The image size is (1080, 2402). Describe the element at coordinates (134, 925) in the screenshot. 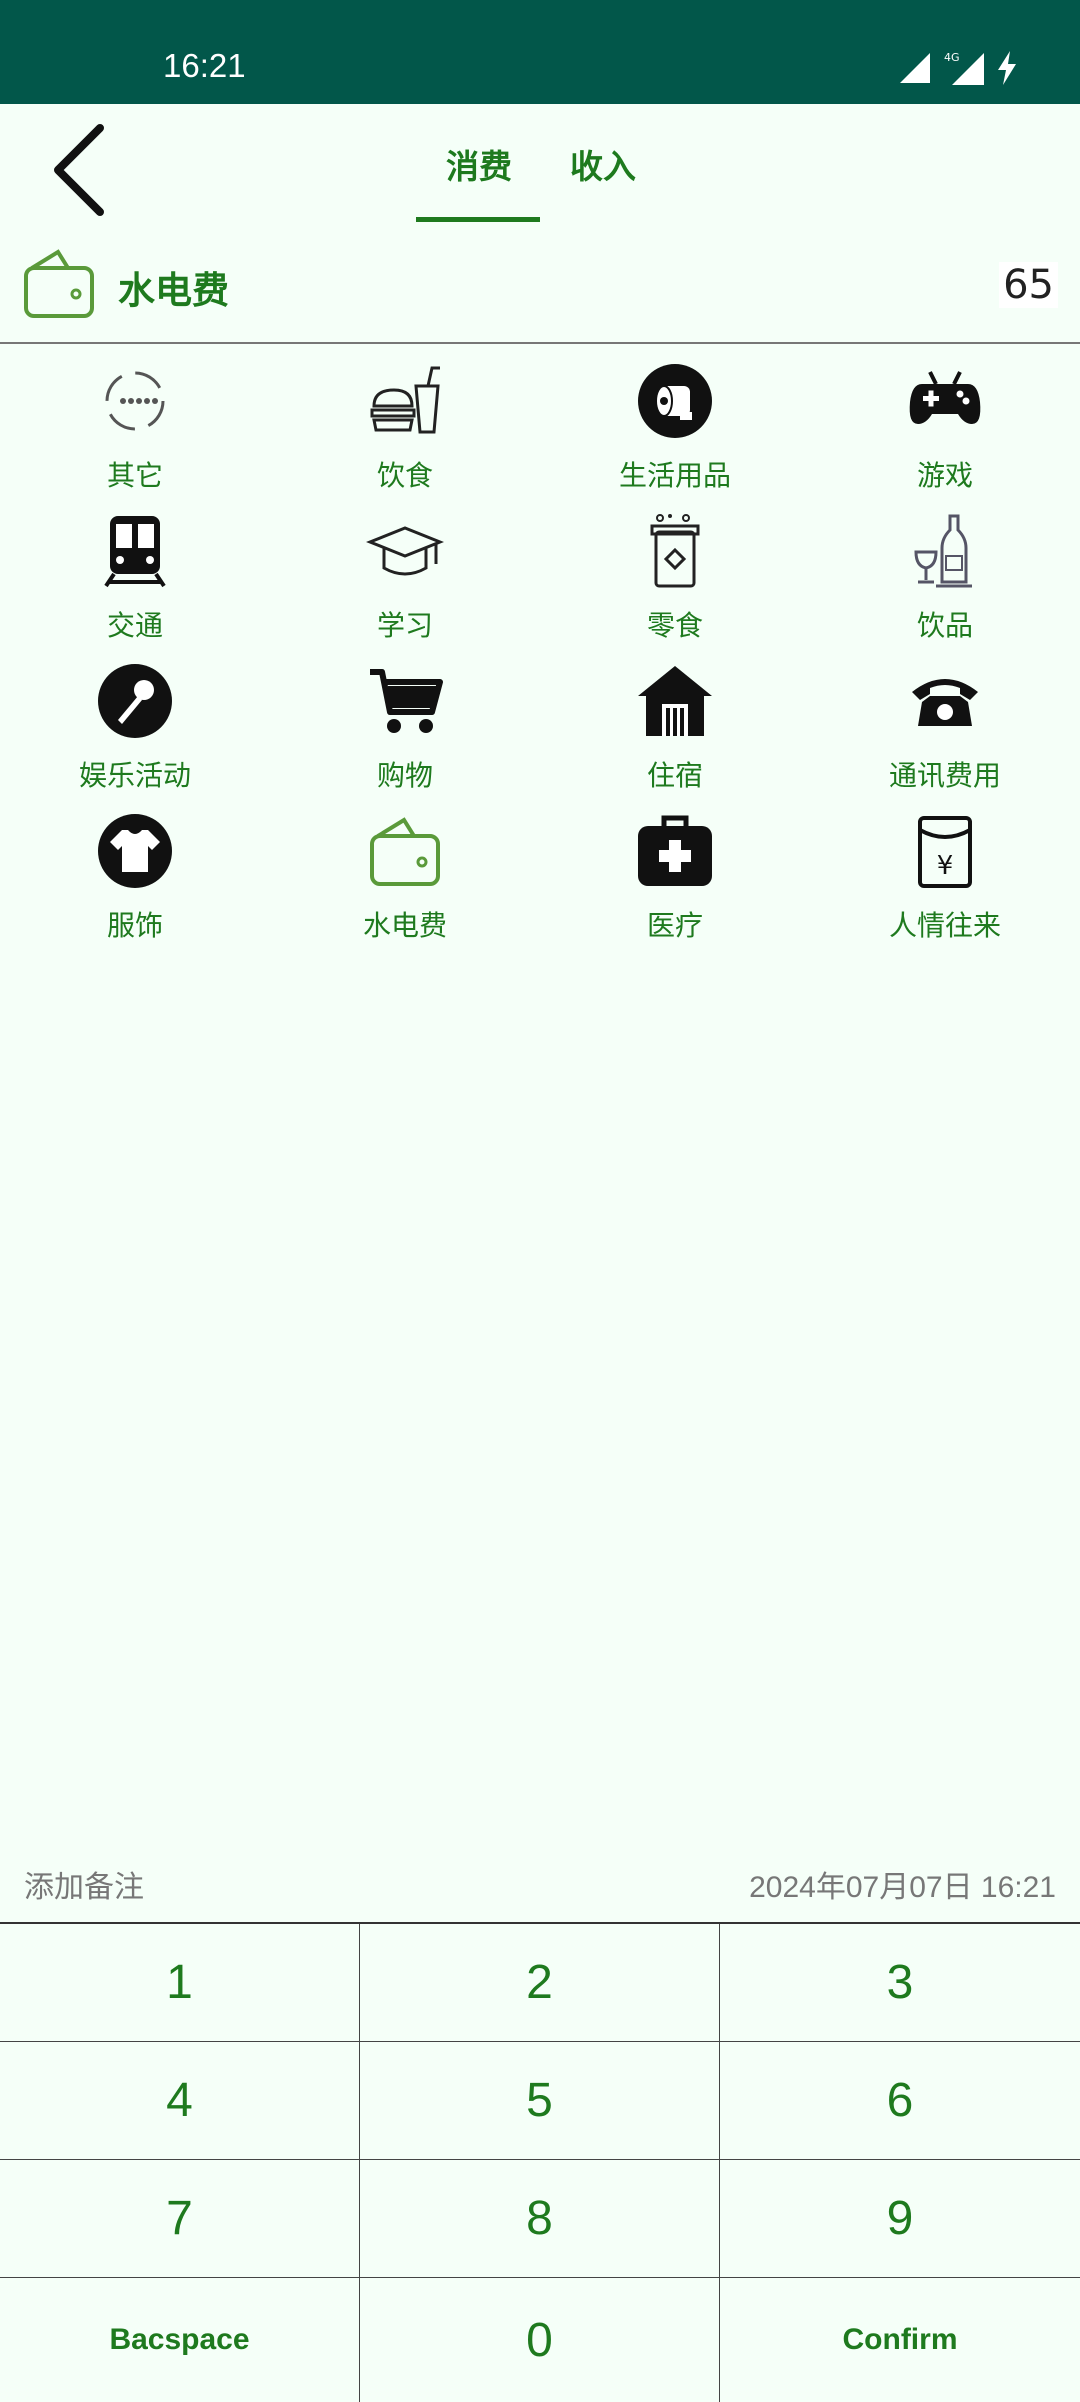

I see `category-label: 服饰` at that location.